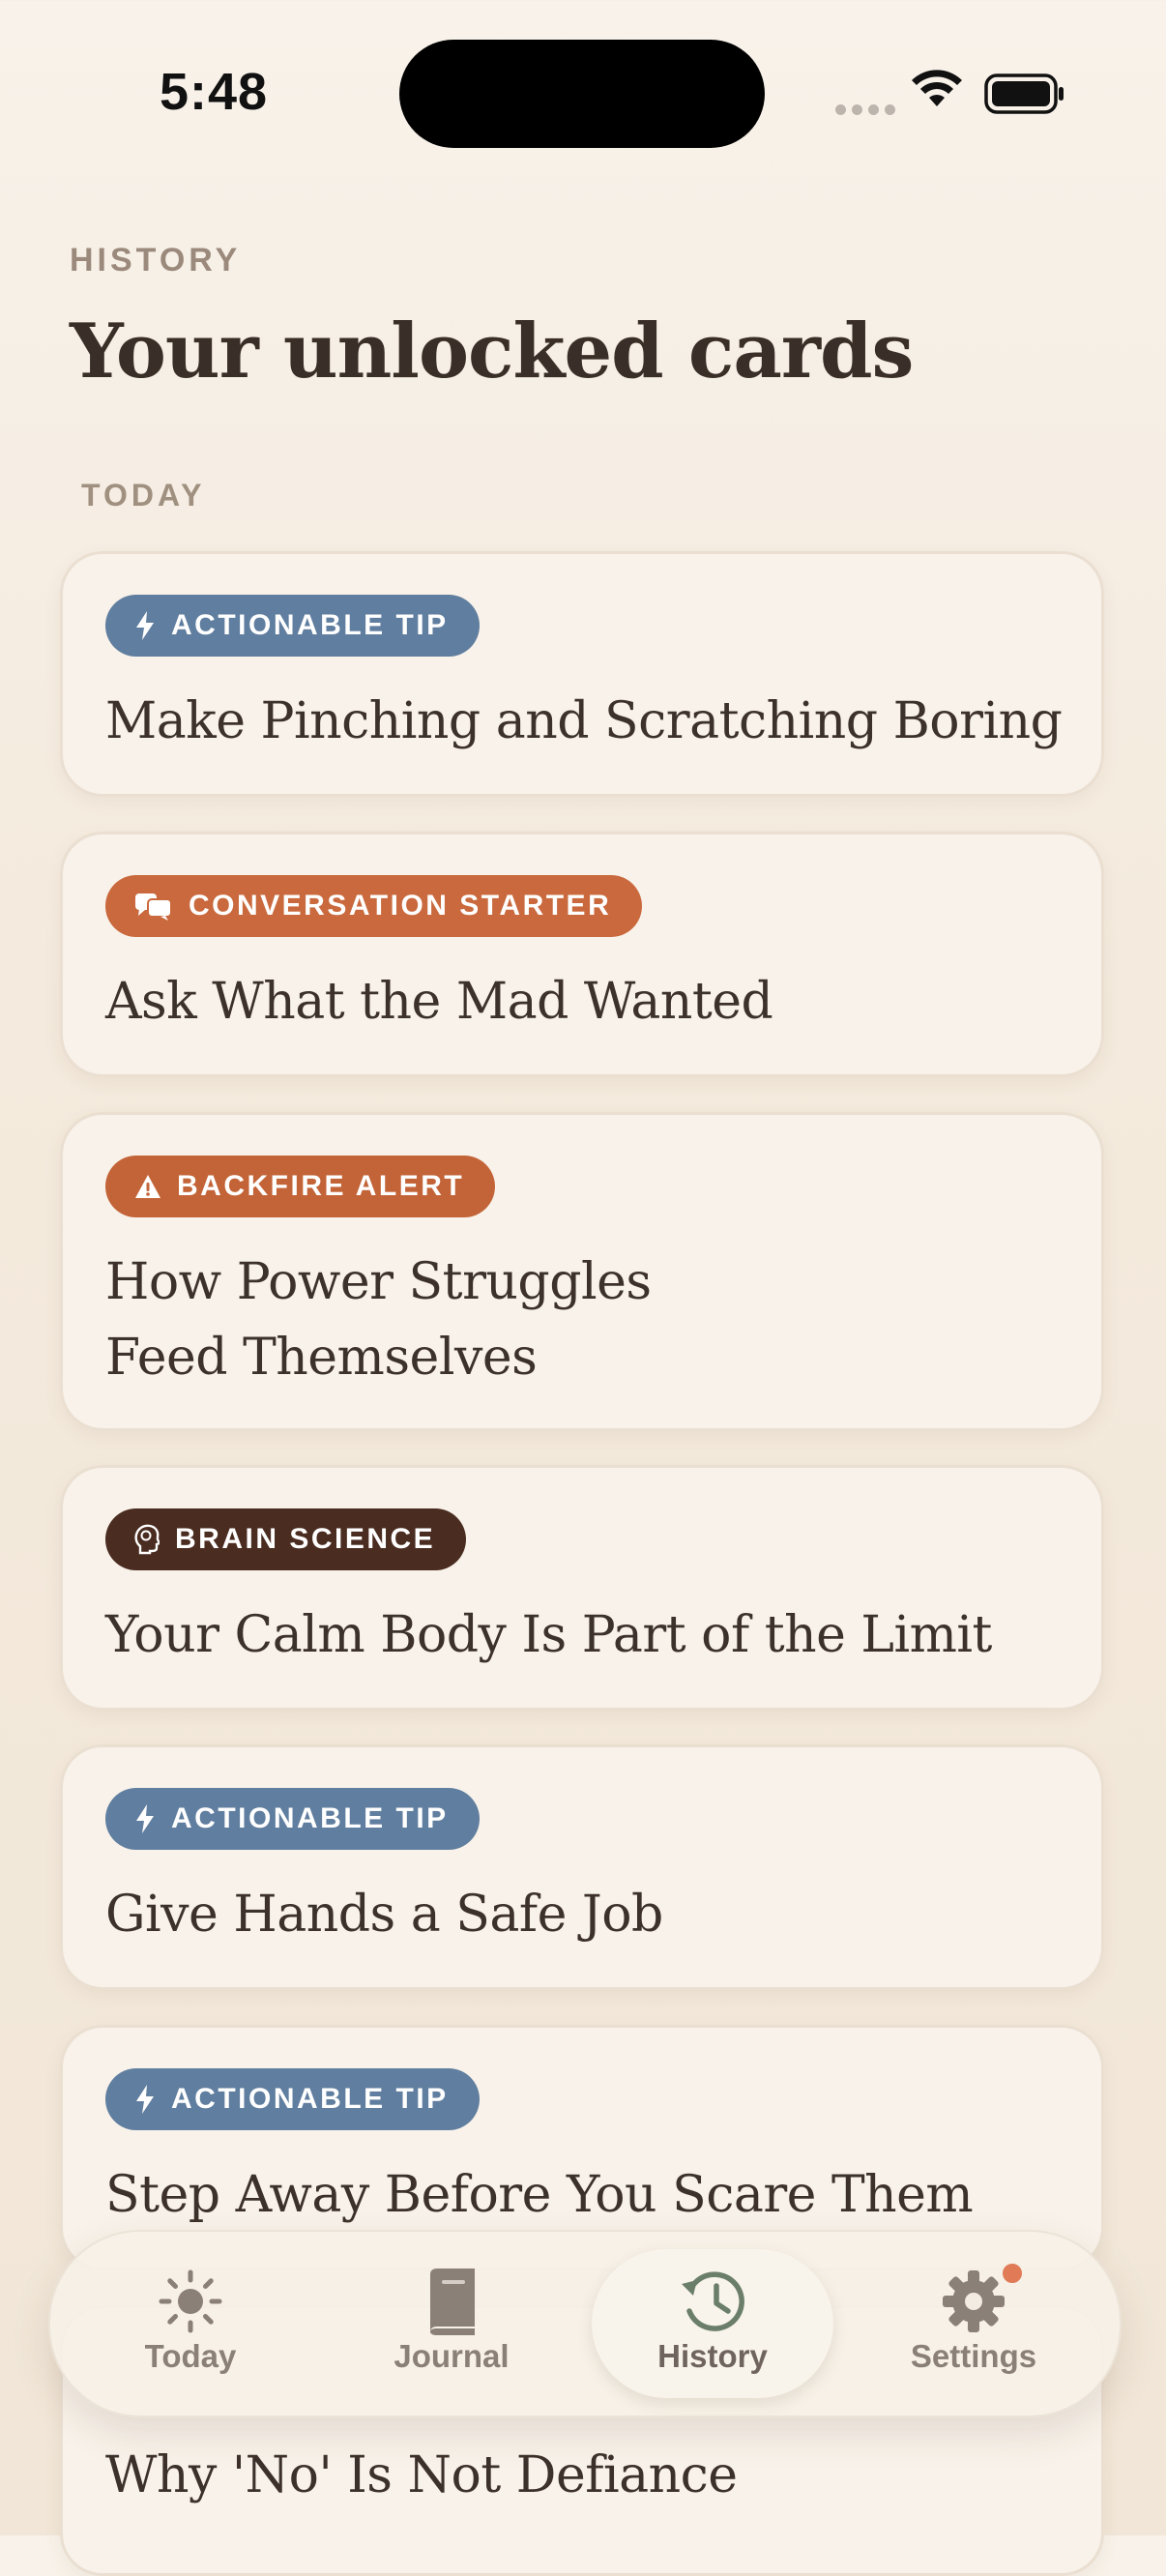  I want to click on category-tag-label: BRAIN SCIENCE, so click(305, 1539).